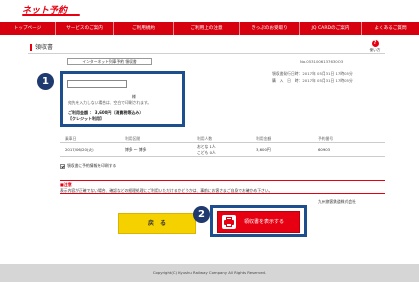 The width and height of the screenshot is (419, 282). I want to click on recipient-name-input, so click(97, 84).